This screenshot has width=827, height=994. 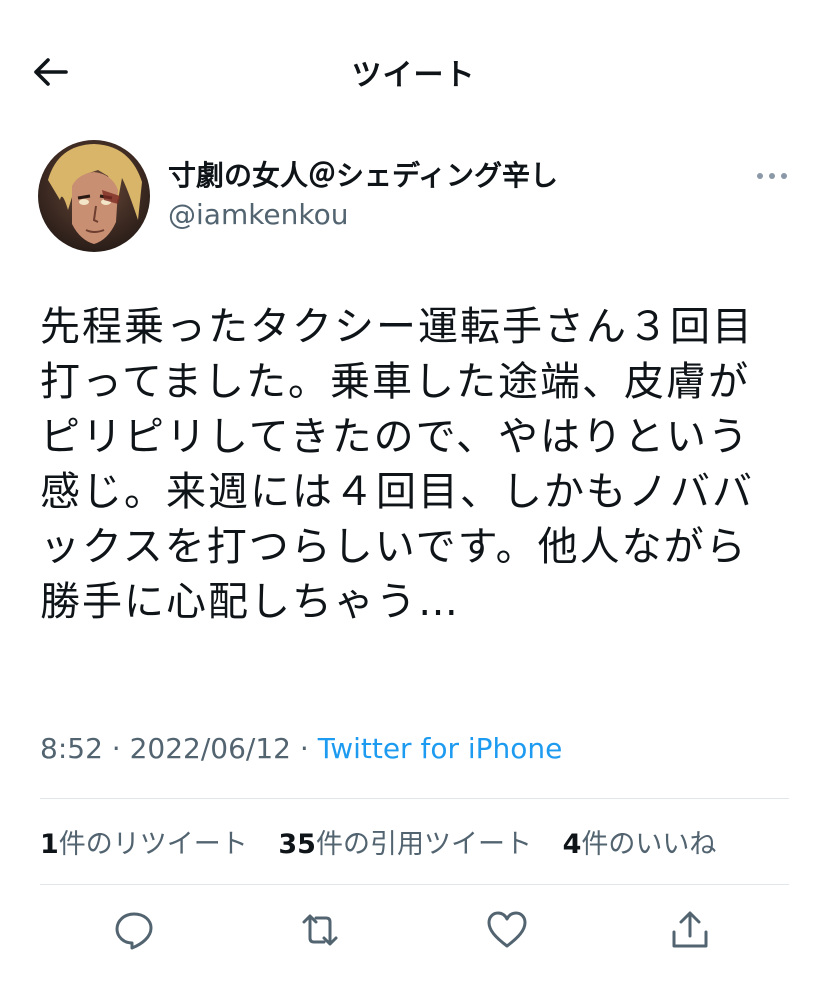 I want to click on heart-icon, so click(x=507, y=929).